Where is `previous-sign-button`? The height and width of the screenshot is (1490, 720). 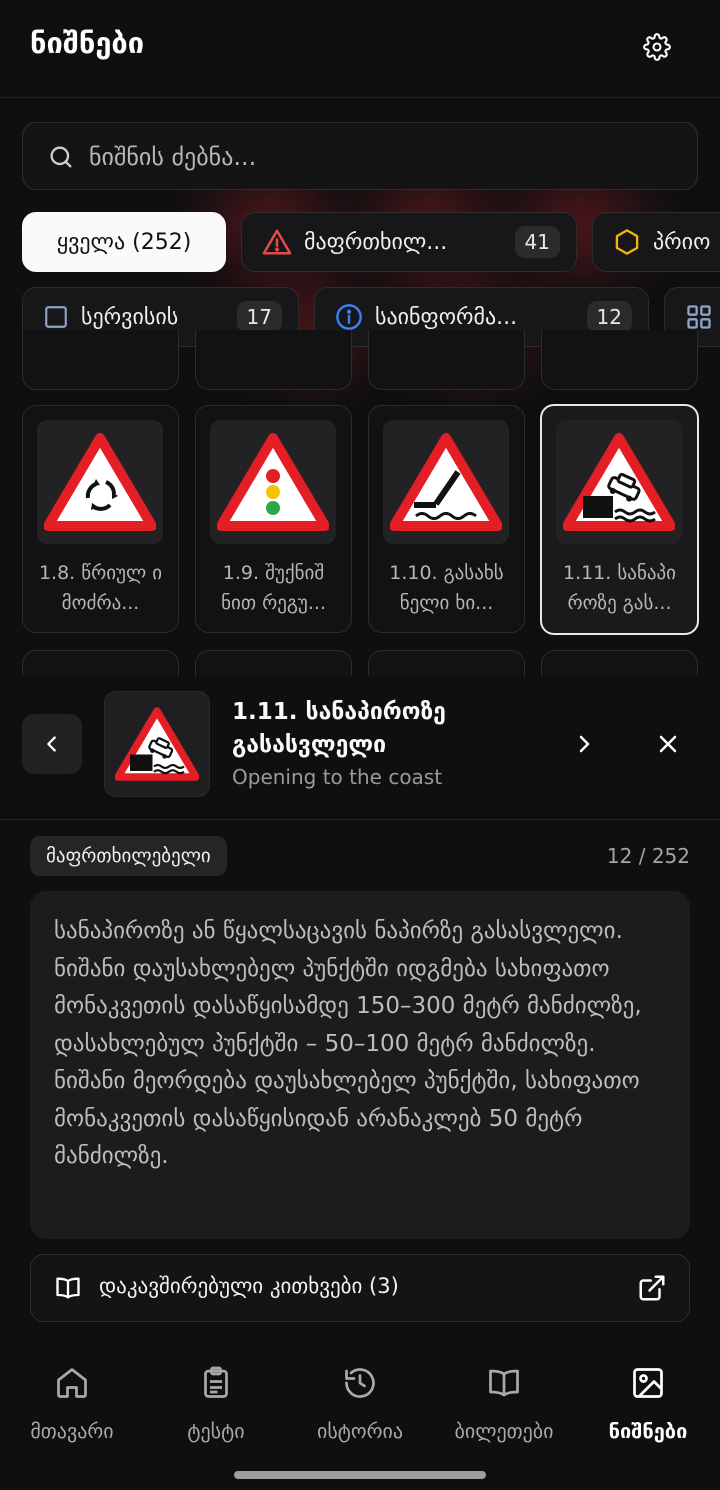
previous-sign-button is located at coordinates (52, 744).